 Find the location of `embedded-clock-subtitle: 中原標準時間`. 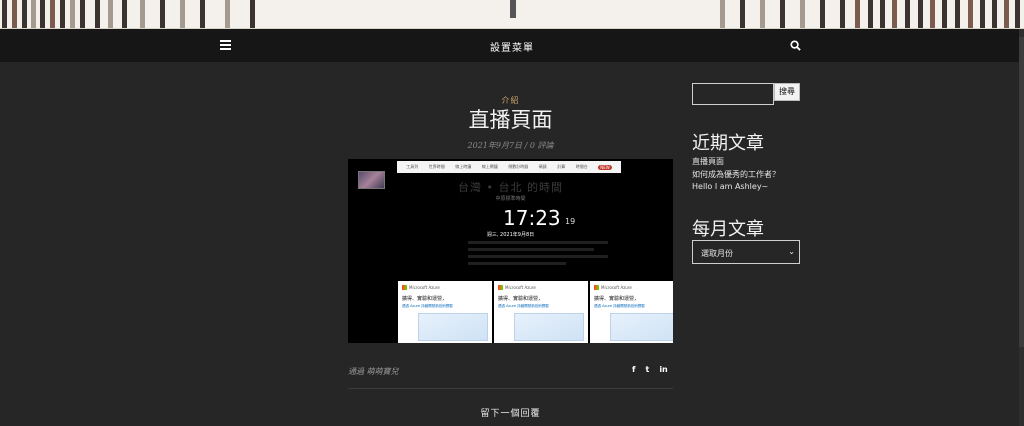

embedded-clock-subtitle: 中原標準時間 is located at coordinates (510, 199).